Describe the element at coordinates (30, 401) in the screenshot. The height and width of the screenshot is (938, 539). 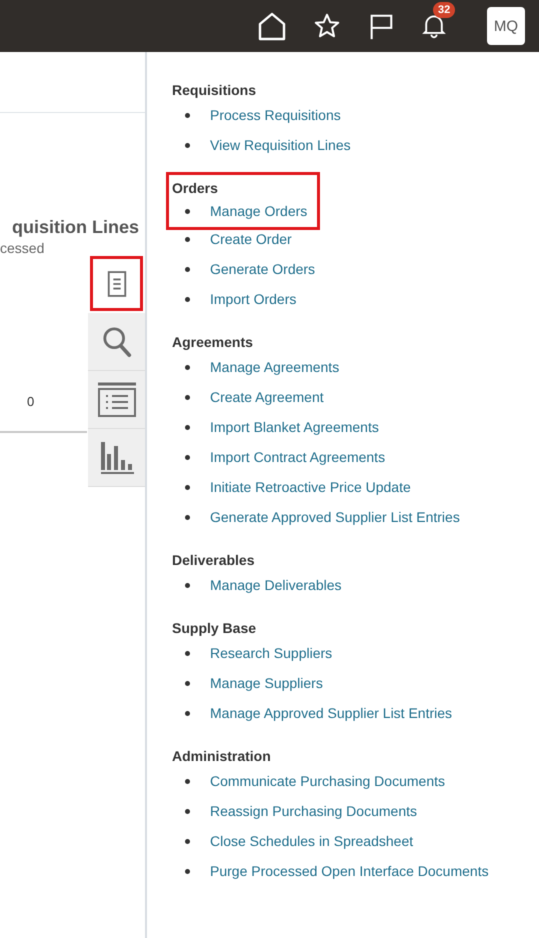
I see `card-value: 0` at that location.